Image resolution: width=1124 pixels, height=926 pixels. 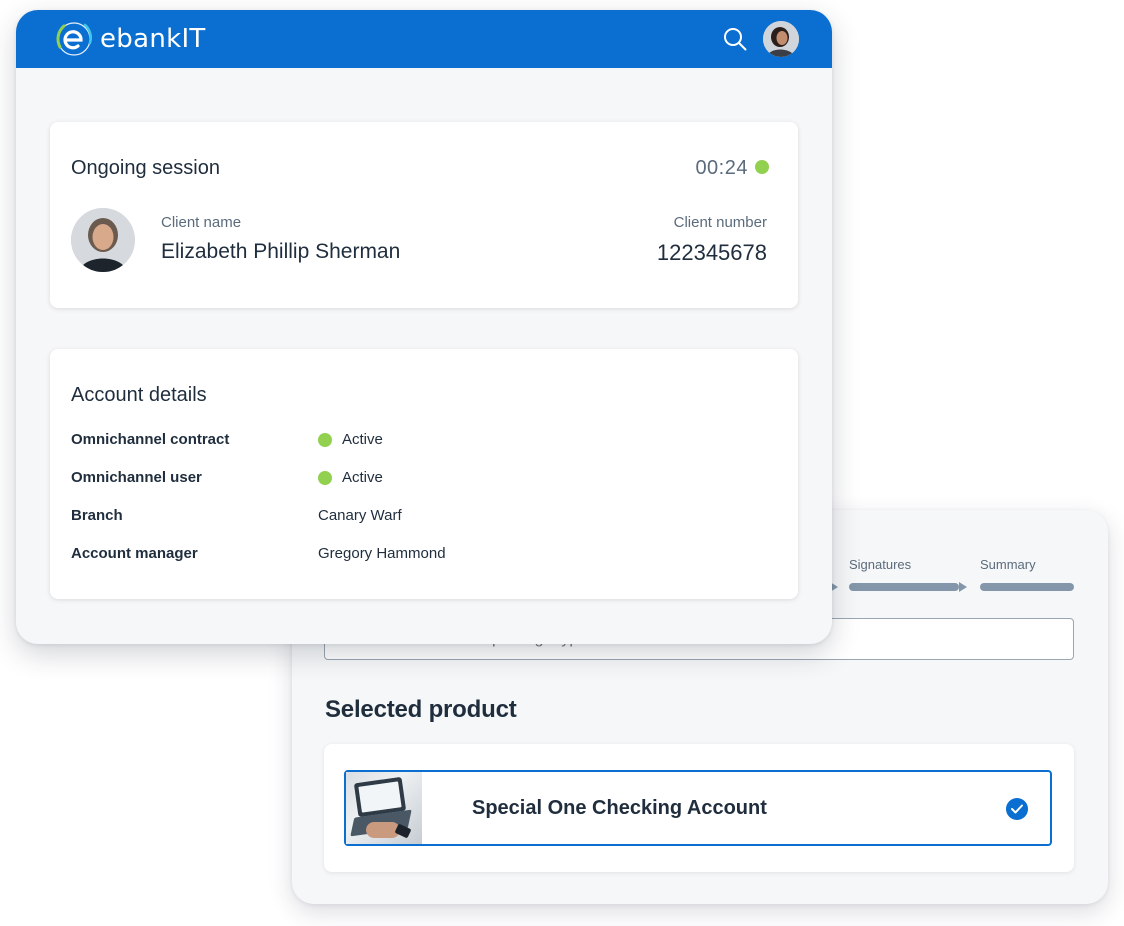 What do you see at coordinates (421, 480) in the screenshot?
I see `detail-row-omnichannel-user: Omnichannel user Active` at bounding box center [421, 480].